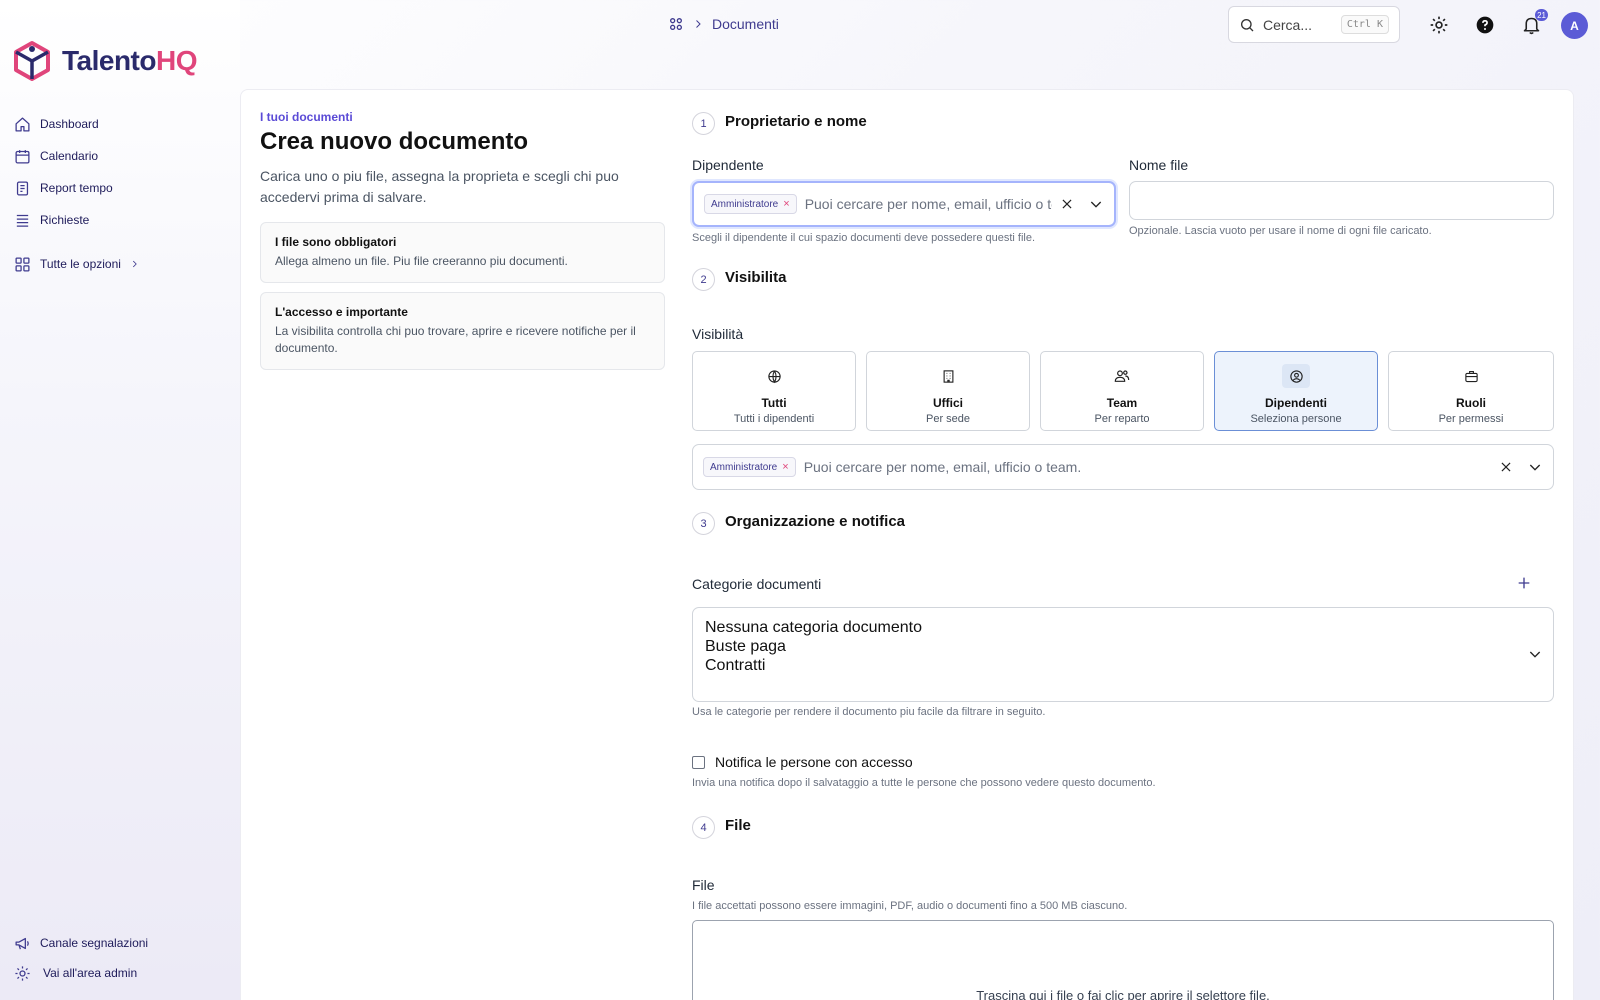 The width and height of the screenshot is (1600, 1000). I want to click on option-sub: Per permessi, so click(1471, 419).